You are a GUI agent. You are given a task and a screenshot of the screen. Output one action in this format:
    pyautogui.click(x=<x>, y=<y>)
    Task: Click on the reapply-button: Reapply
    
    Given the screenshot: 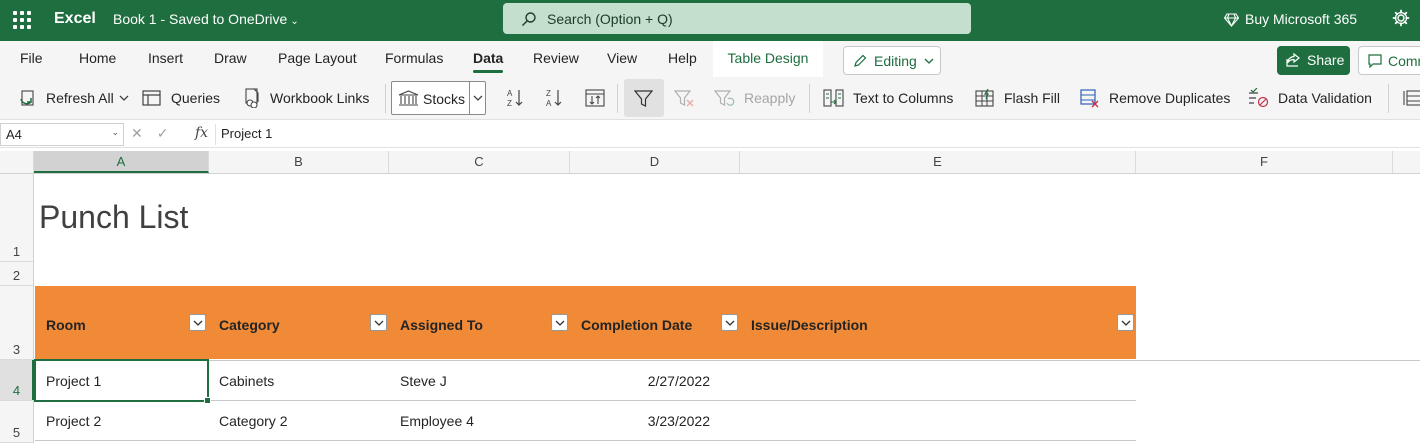 What is the action you would take?
    pyautogui.click(x=754, y=98)
    